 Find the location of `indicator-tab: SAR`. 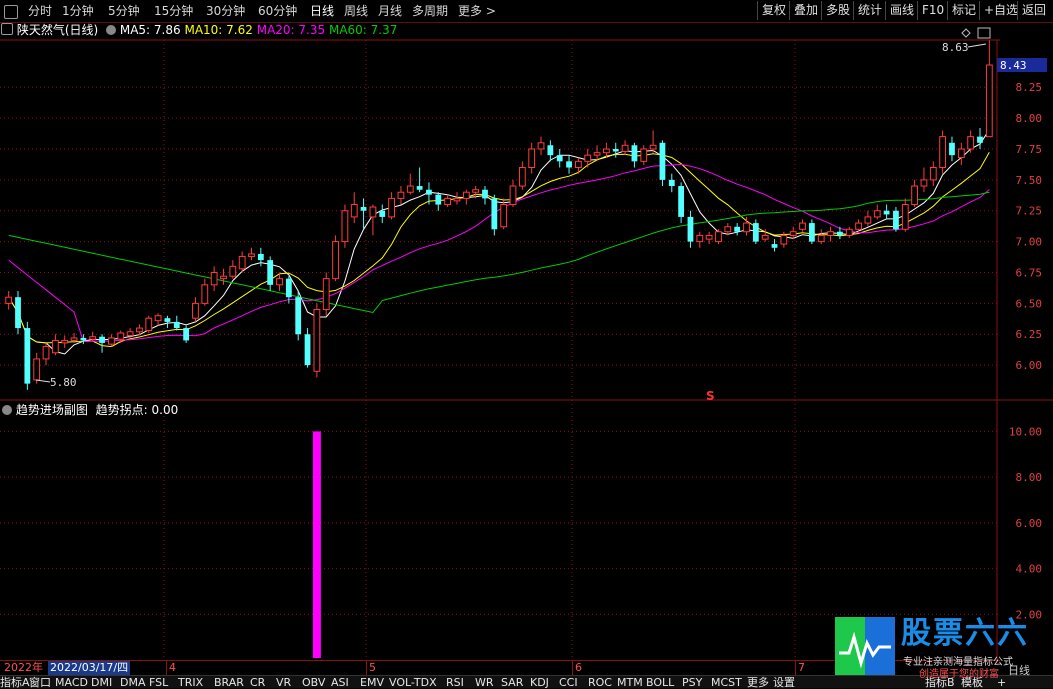

indicator-tab: SAR is located at coordinates (512, 682).